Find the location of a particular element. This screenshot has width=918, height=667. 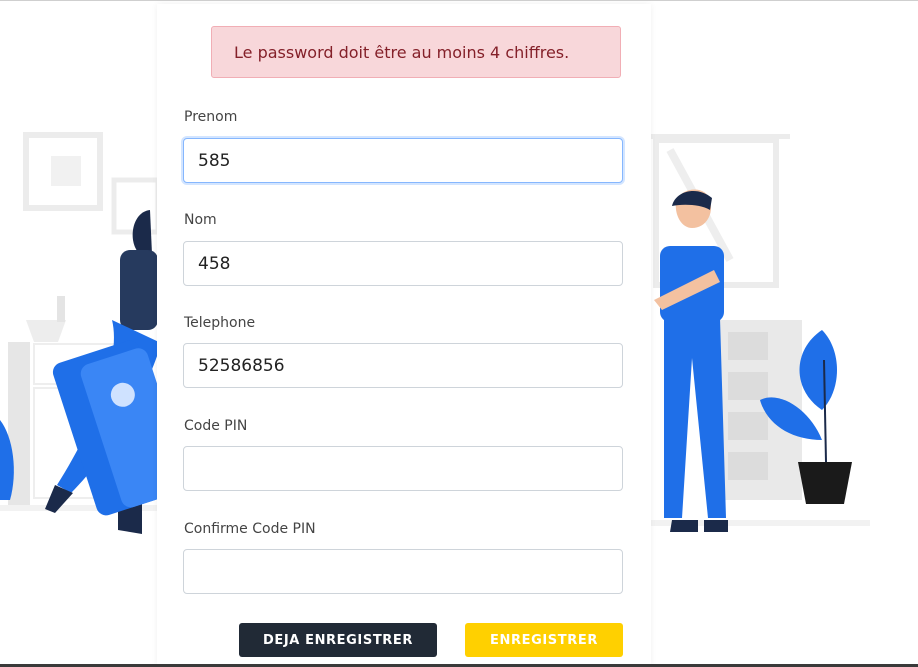

nom-label: Nom is located at coordinates (200, 220).